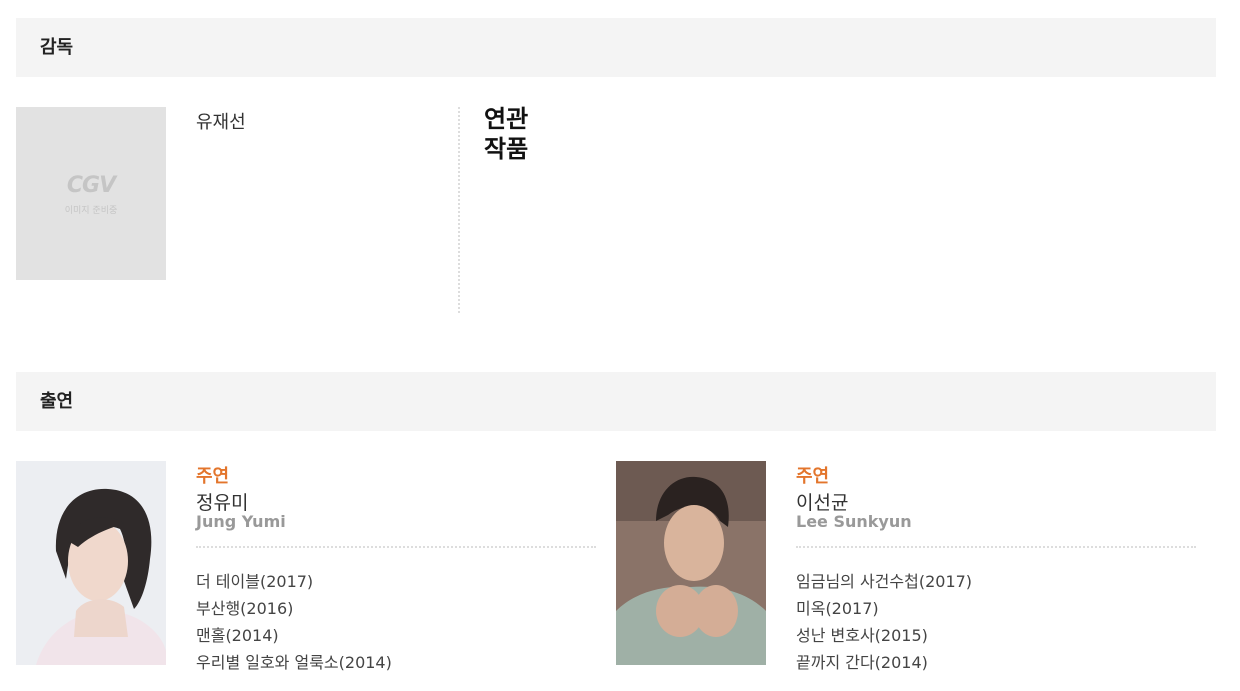 The image size is (1240, 691). What do you see at coordinates (222, 501) in the screenshot?
I see `actor-name-link: 정유미` at bounding box center [222, 501].